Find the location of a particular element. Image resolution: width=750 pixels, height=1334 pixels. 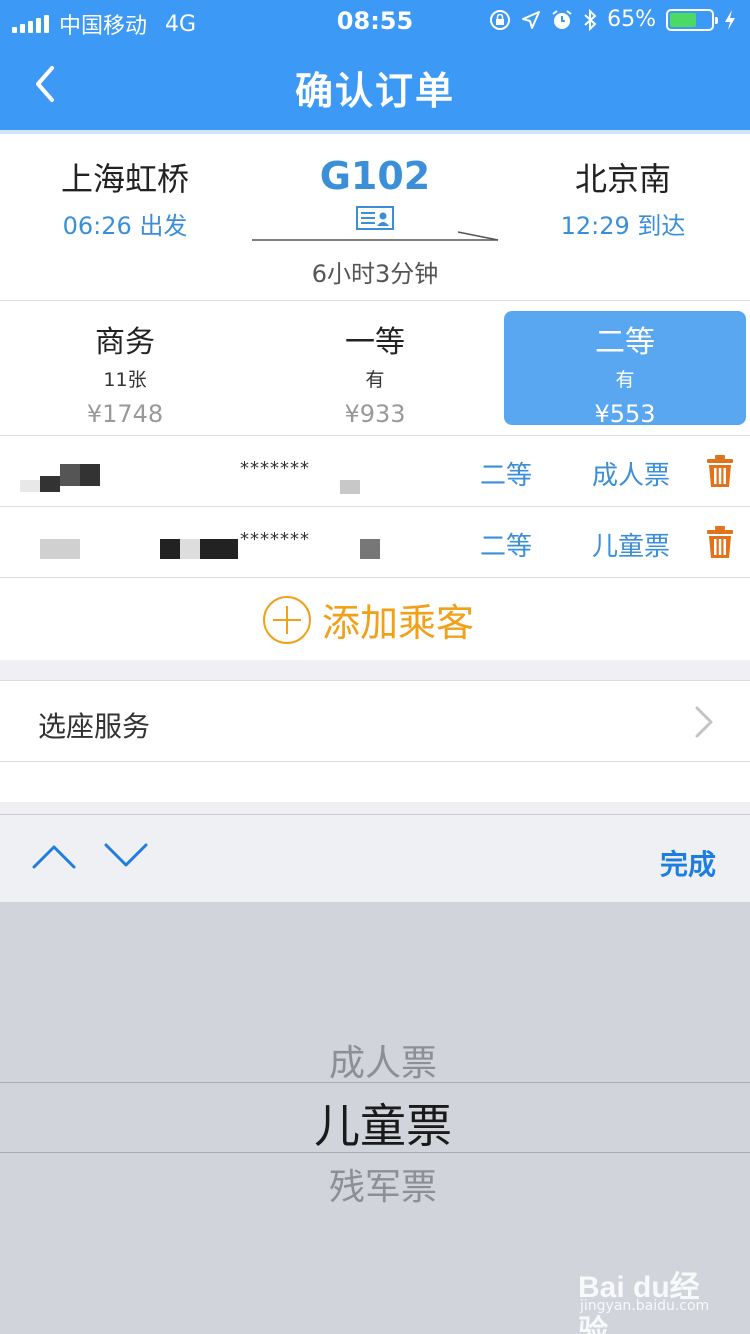

add-passenger-row: 添加乘客 is located at coordinates (375, 619).